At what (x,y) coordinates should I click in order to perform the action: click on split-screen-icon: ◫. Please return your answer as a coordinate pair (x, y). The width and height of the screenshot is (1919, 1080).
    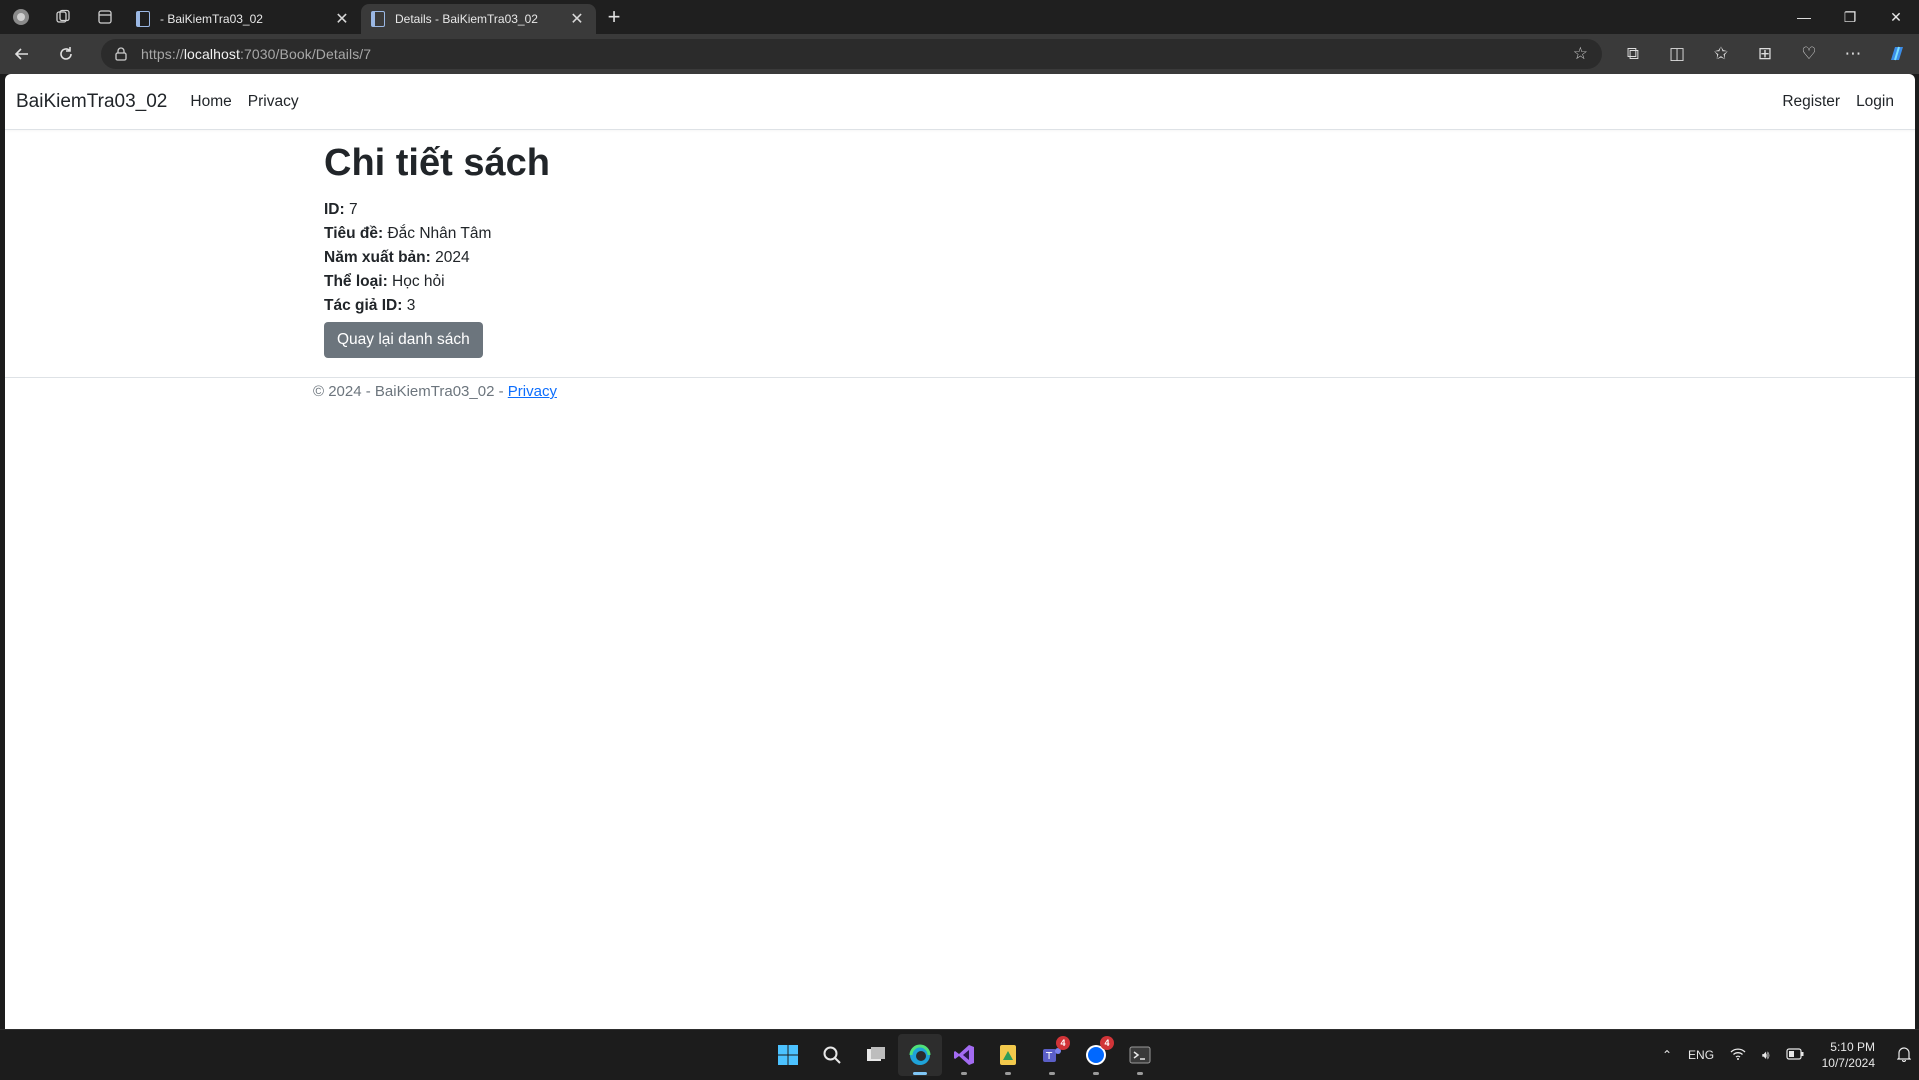
    Looking at the image, I should click on (1677, 54).